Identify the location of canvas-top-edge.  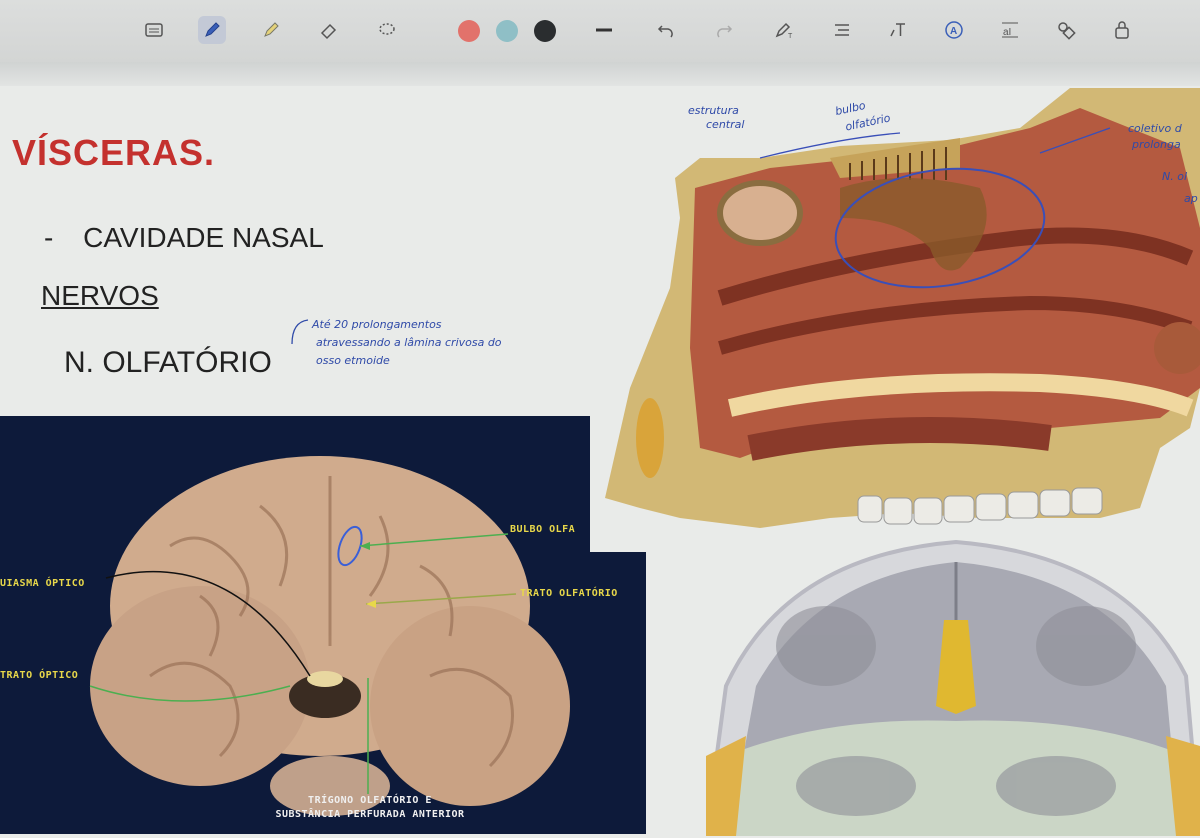
(600, 74).